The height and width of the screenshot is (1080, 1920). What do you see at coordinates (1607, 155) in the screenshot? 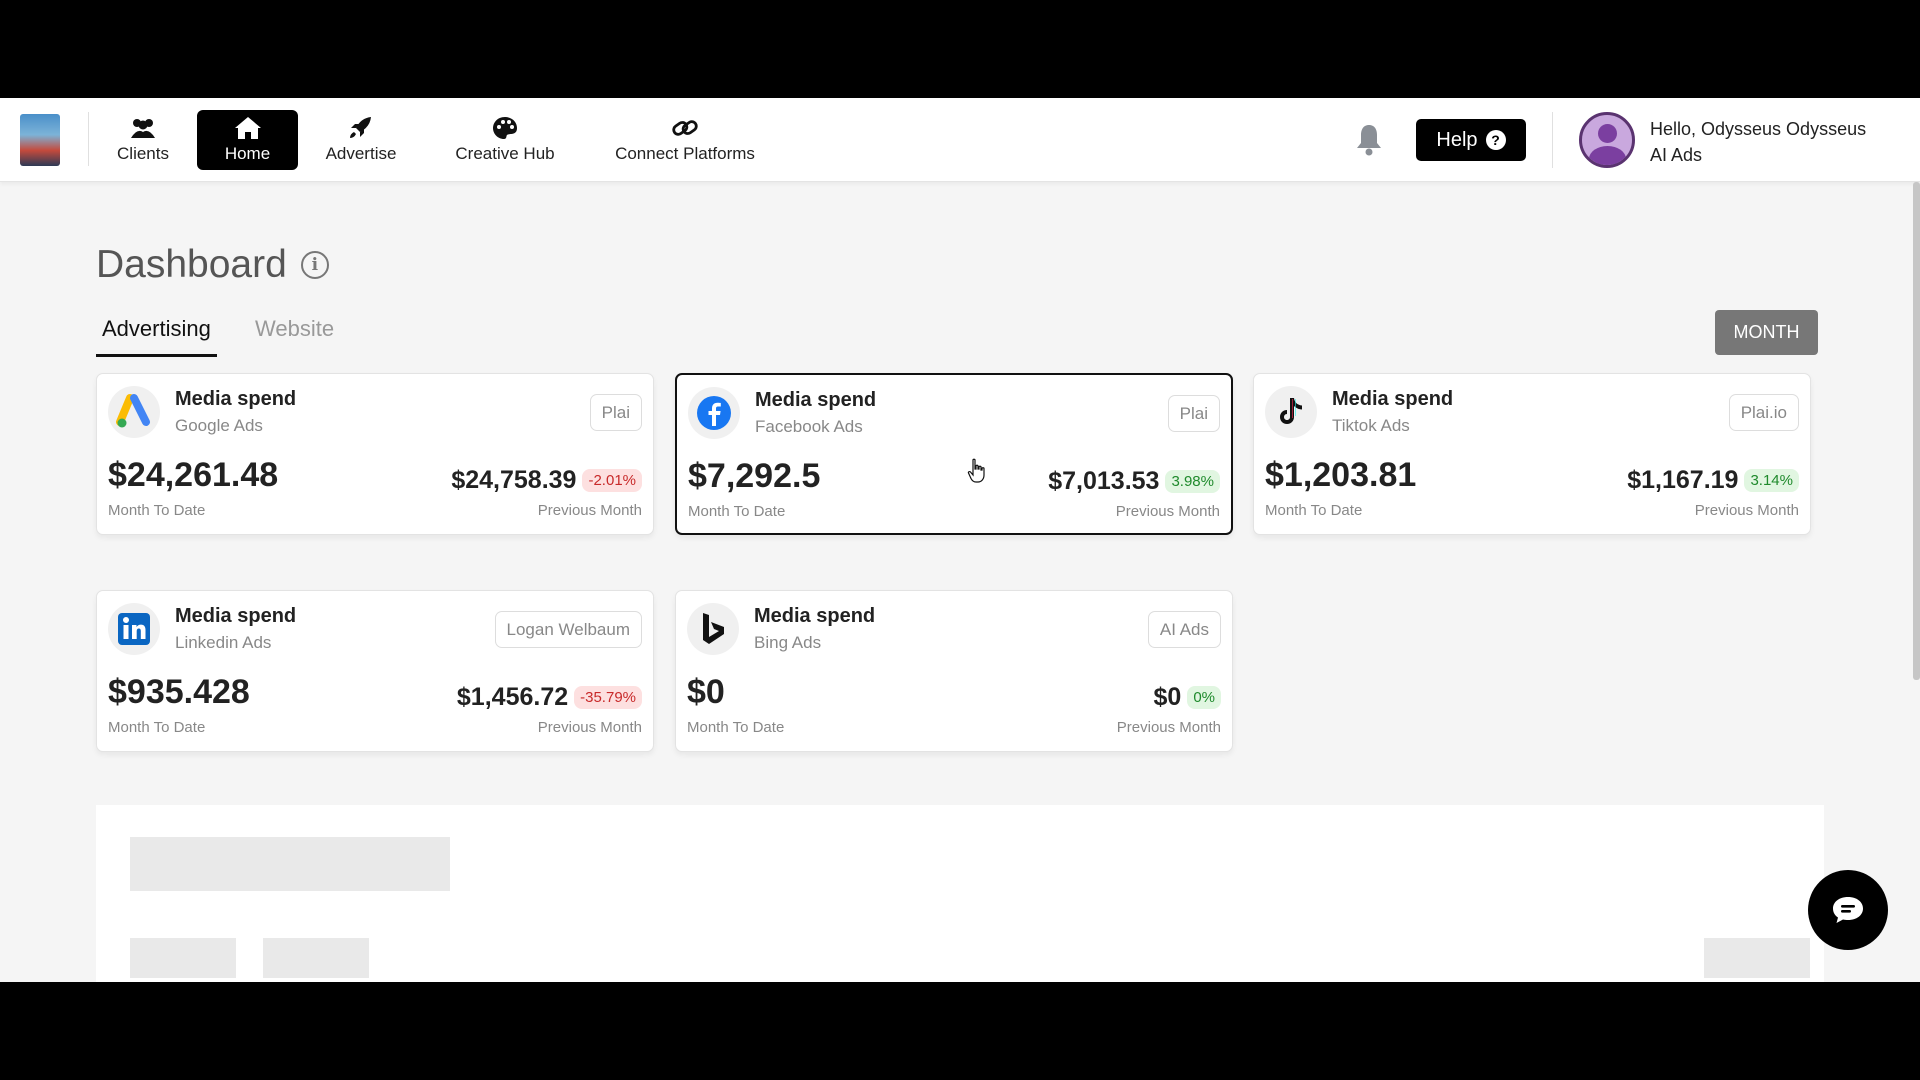
I see `avatar-body-shape` at bounding box center [1607, 155].